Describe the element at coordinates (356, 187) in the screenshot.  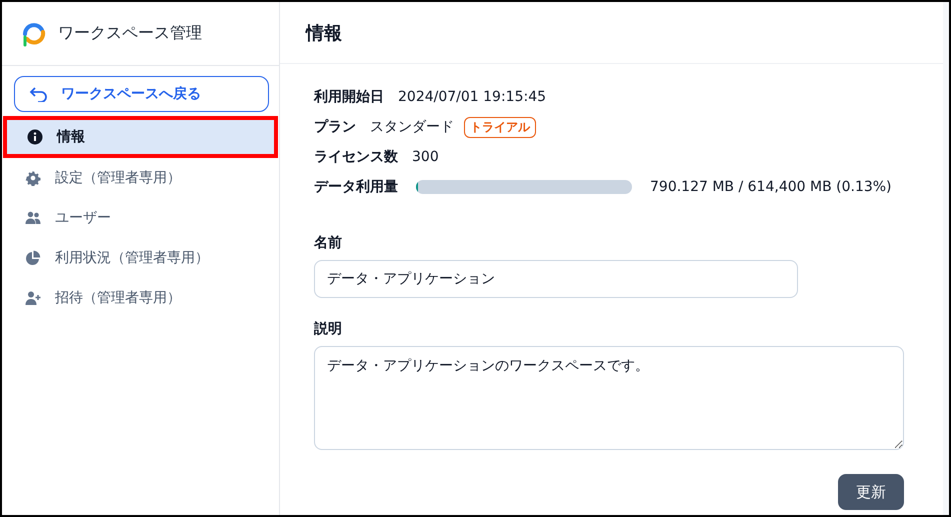
I see `info-label: データ利用量` at that location.